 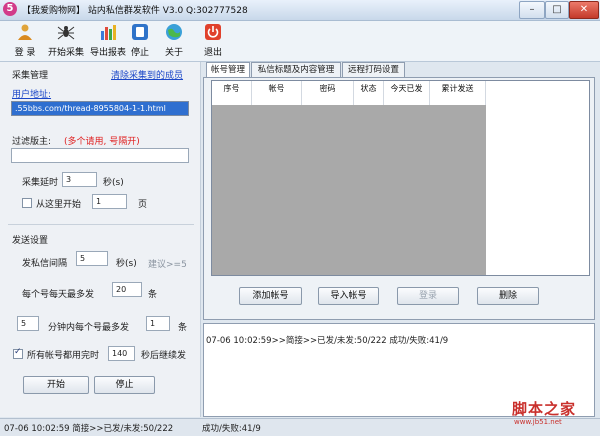 What do you see at coordinates (25, 53) in the screenshot?
I see `login-label: 登 录` at bounding box center [25, 53].